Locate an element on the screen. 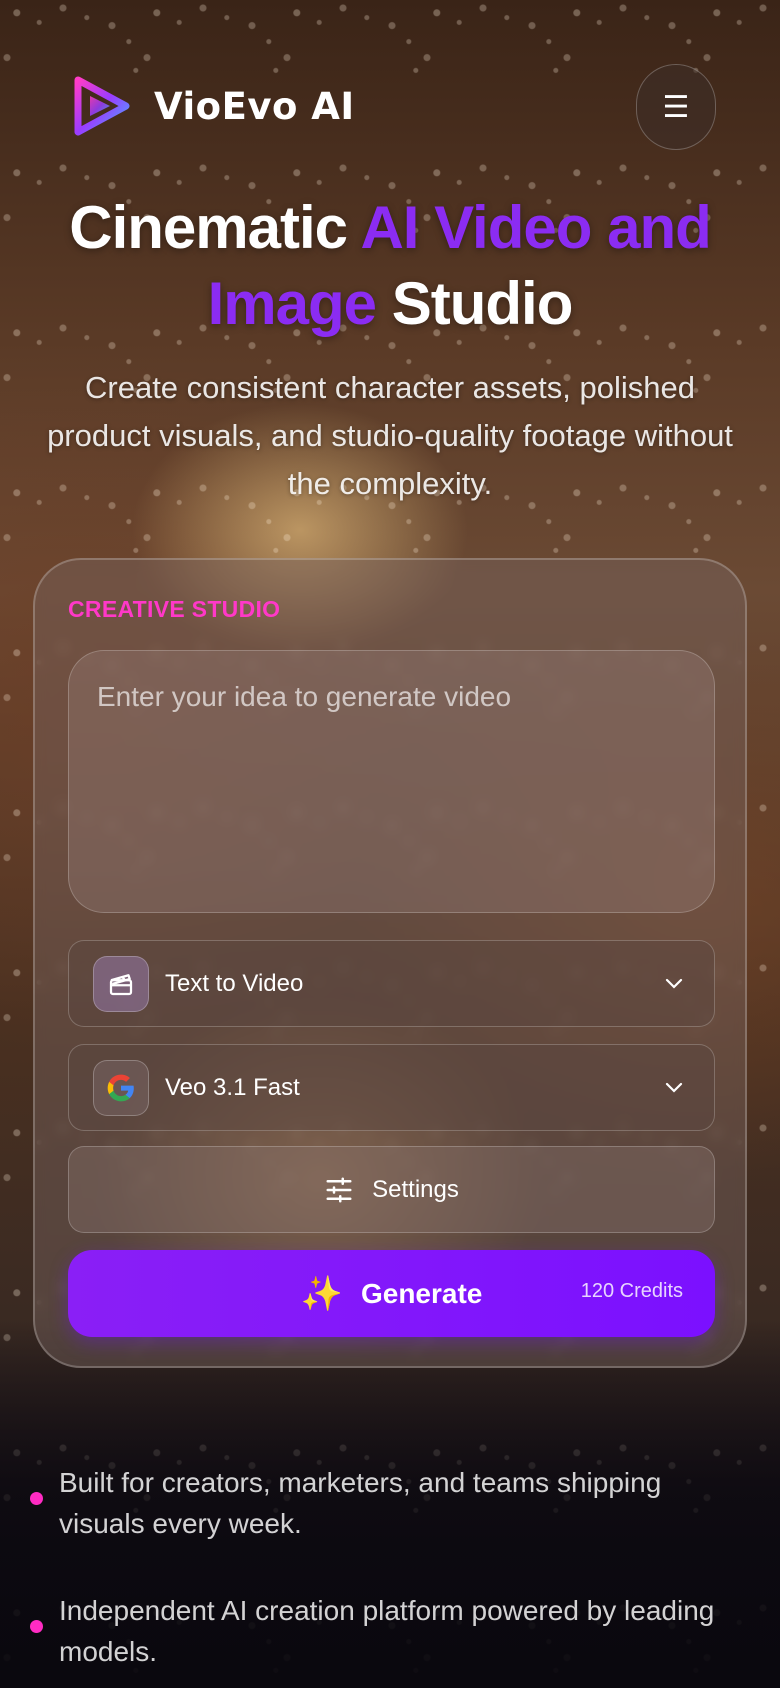  sparkles-icon: ✨ is located at coordinates (321, 1293).